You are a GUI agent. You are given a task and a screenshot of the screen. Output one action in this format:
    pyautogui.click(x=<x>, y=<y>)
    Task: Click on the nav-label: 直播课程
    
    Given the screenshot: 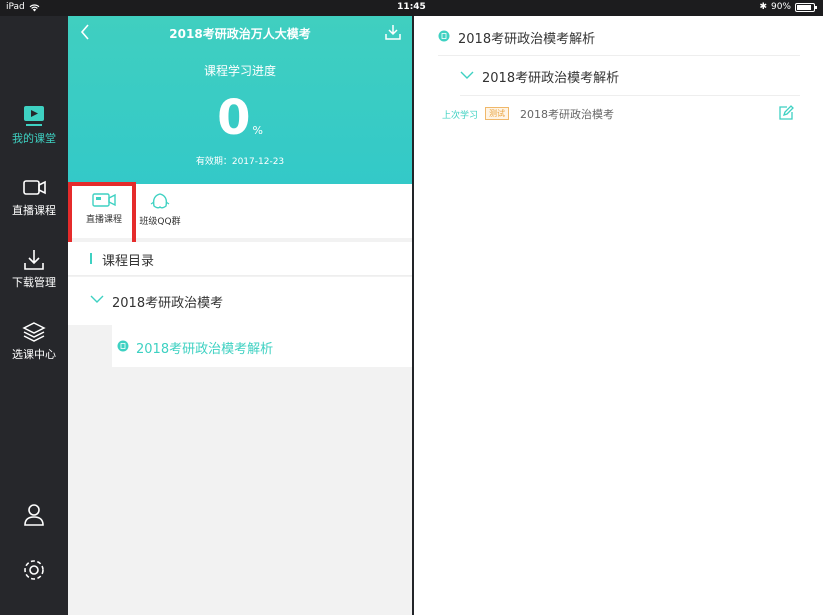 What is the action you would take?
    pyautogui.click(x=34, y=210)
    